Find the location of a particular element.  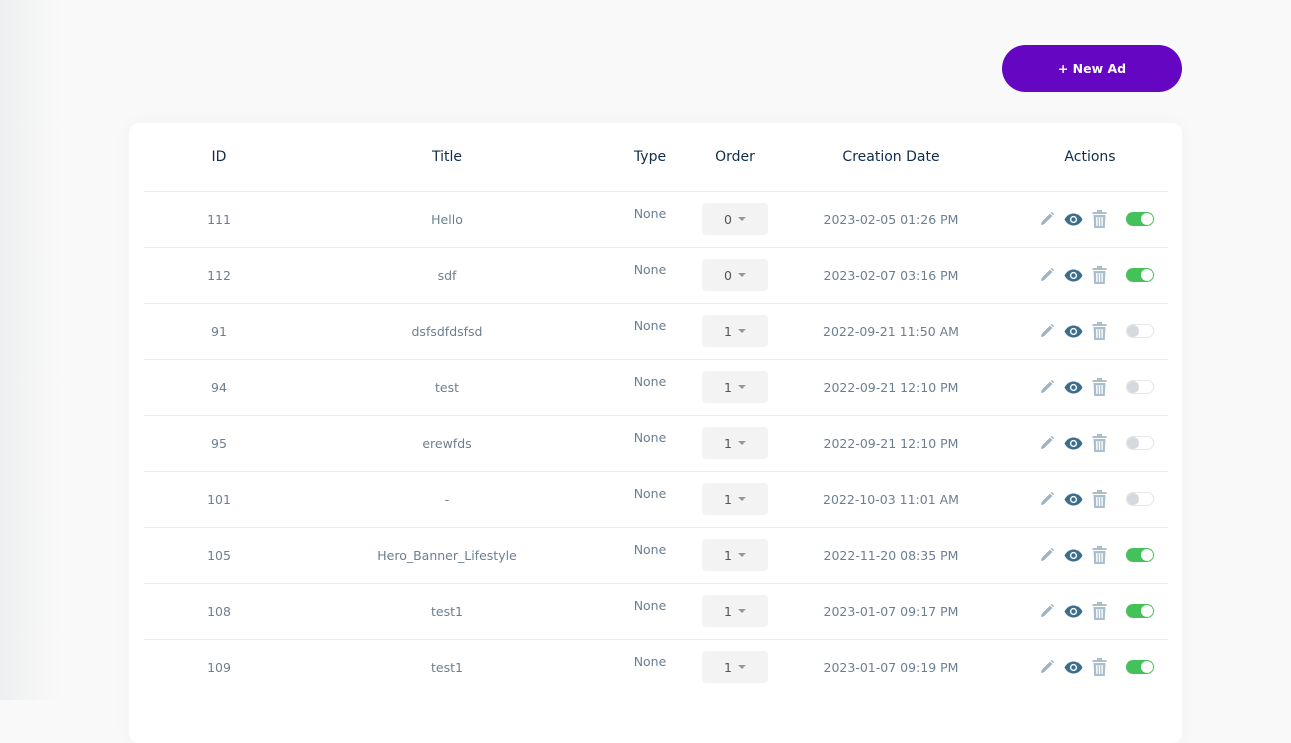

cell-id: 94 is located at coordinates (219, 386).